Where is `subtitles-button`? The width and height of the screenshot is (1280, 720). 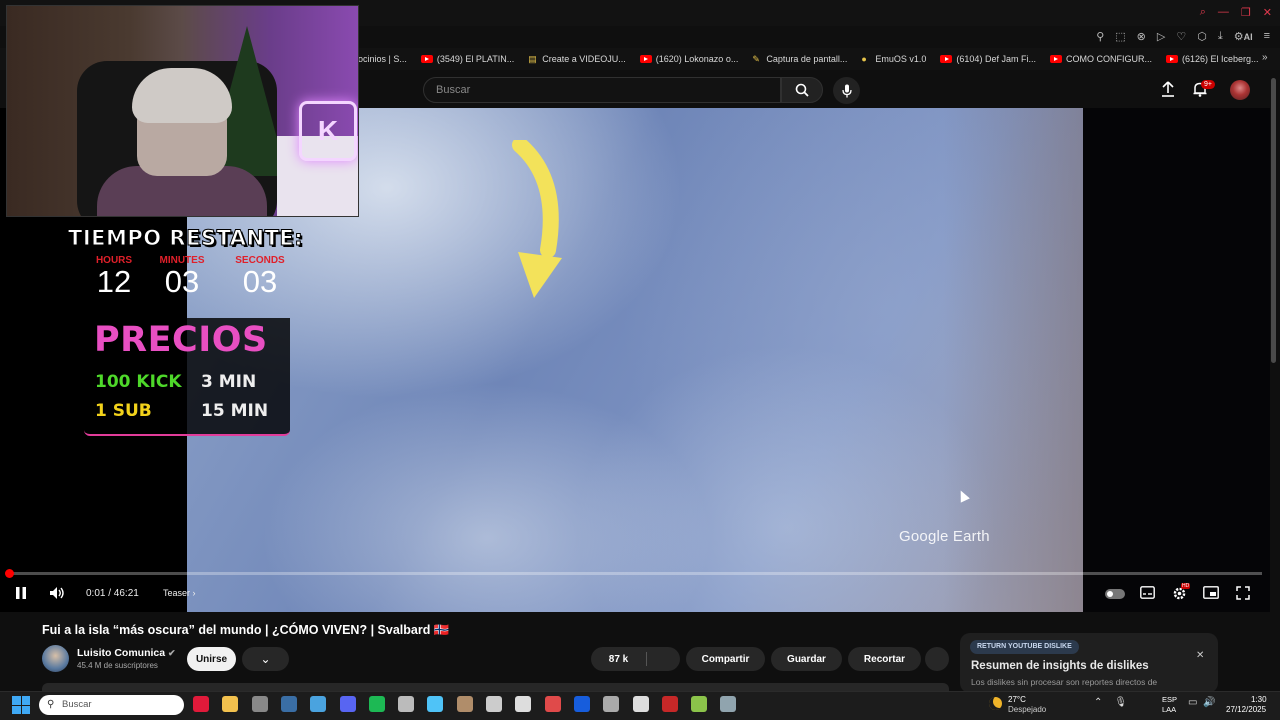 subtitles-button is located at coordinates (1147, 594).